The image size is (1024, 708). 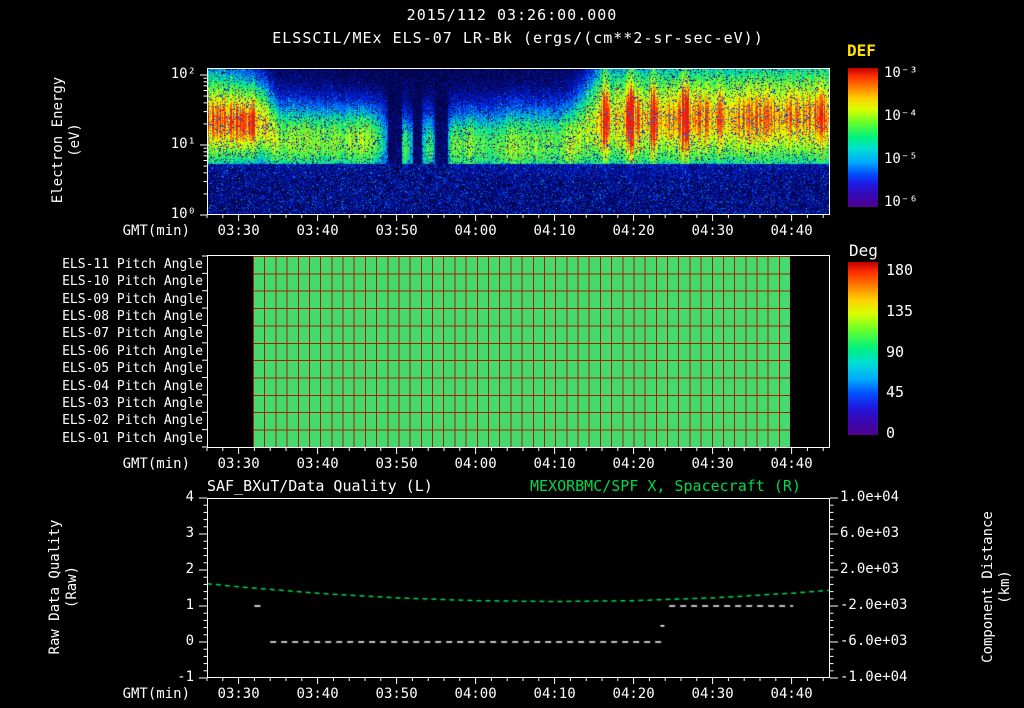 What do you see at coordinates (183, 144) in the screenshot?
I see `spectrogram-y-tick-label: 10¹` at bounding box center [183, 144].